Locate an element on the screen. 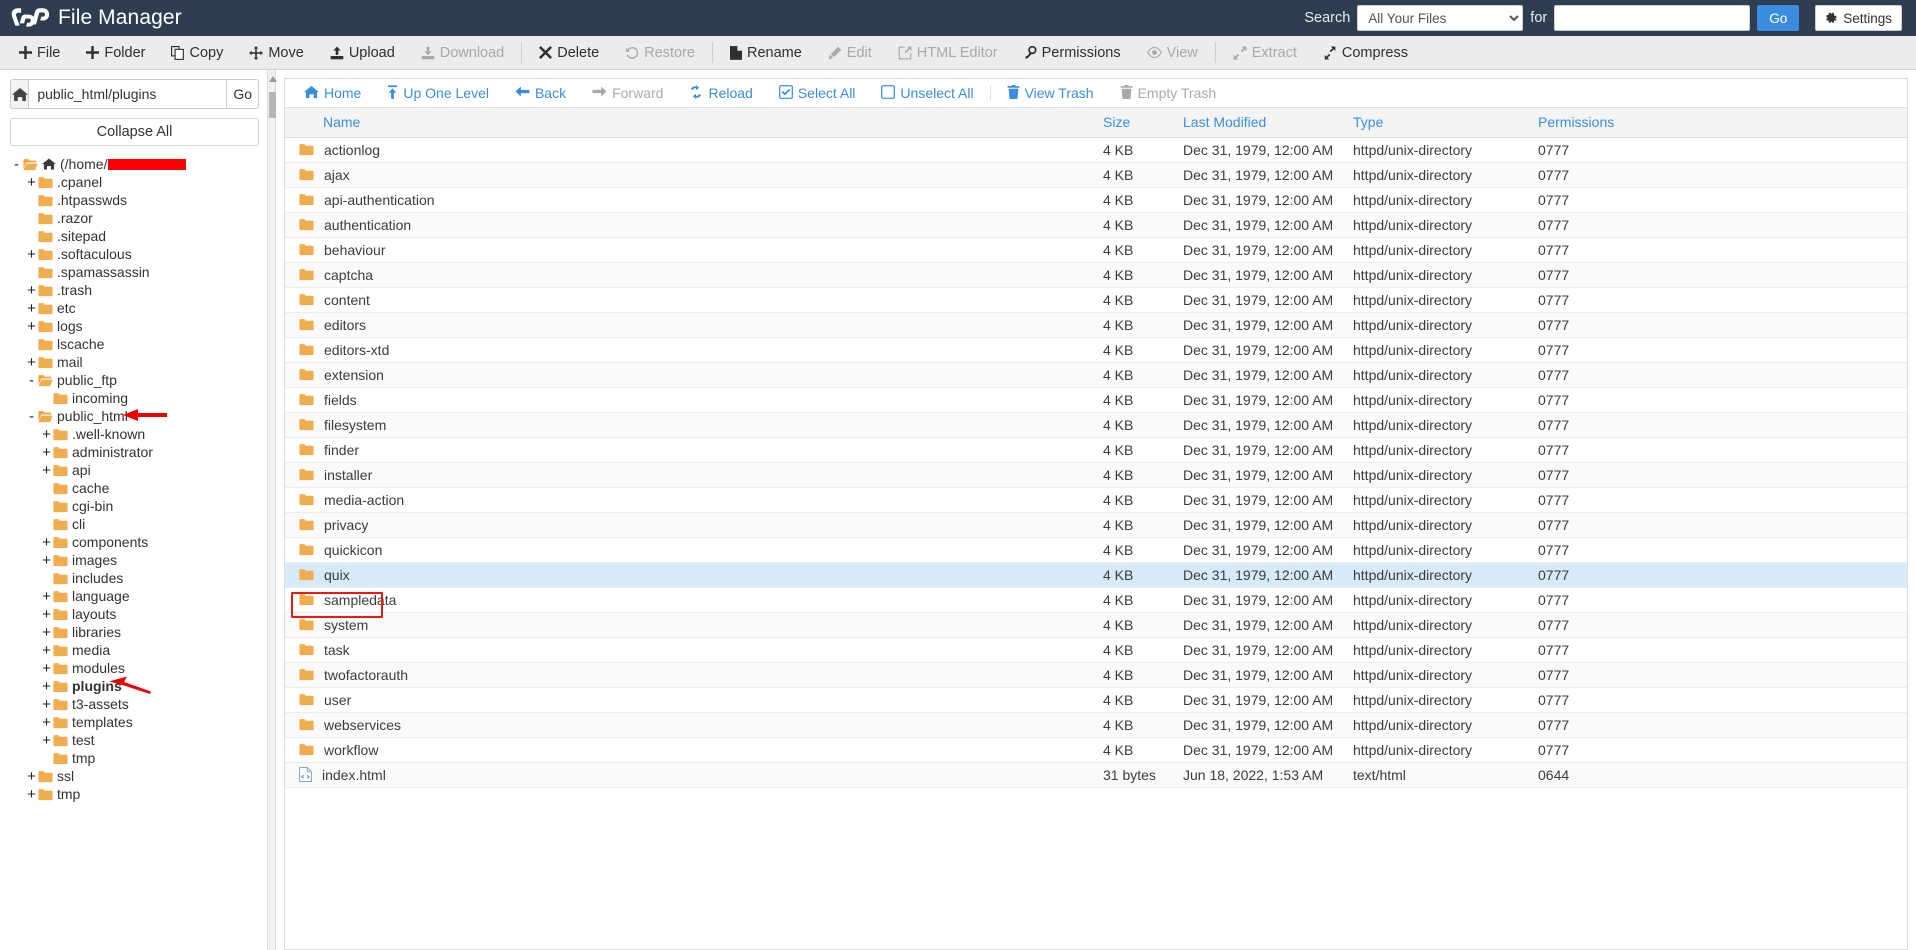 Image resolution: width=1916 pixels, height=950 pixels. cell-name: editors-xtd is located at coordinates (690, 350).